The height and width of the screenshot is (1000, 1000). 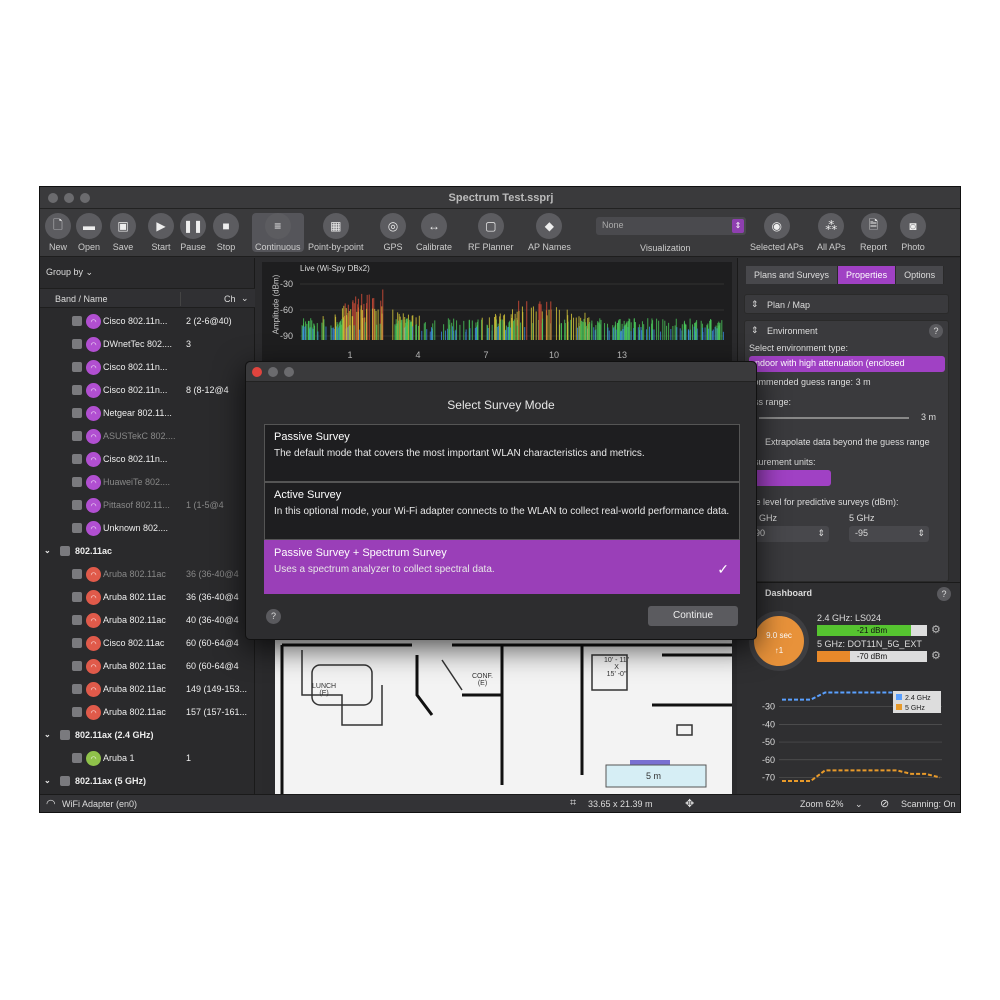 What do you see at coordinates (230, 299) in the screenshot?
I see `column-channel: Ch` at bounding box center [230, 299].